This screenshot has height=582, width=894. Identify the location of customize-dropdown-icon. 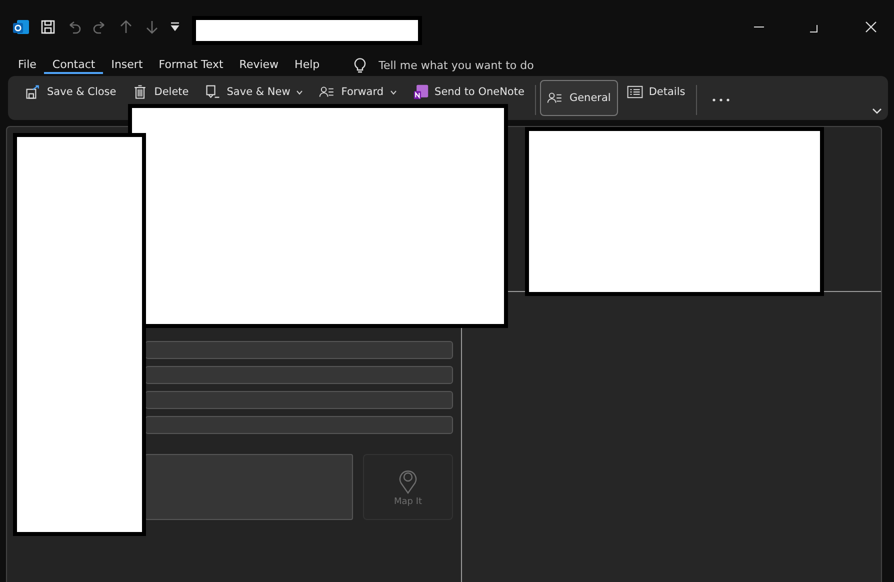
(175, 27).